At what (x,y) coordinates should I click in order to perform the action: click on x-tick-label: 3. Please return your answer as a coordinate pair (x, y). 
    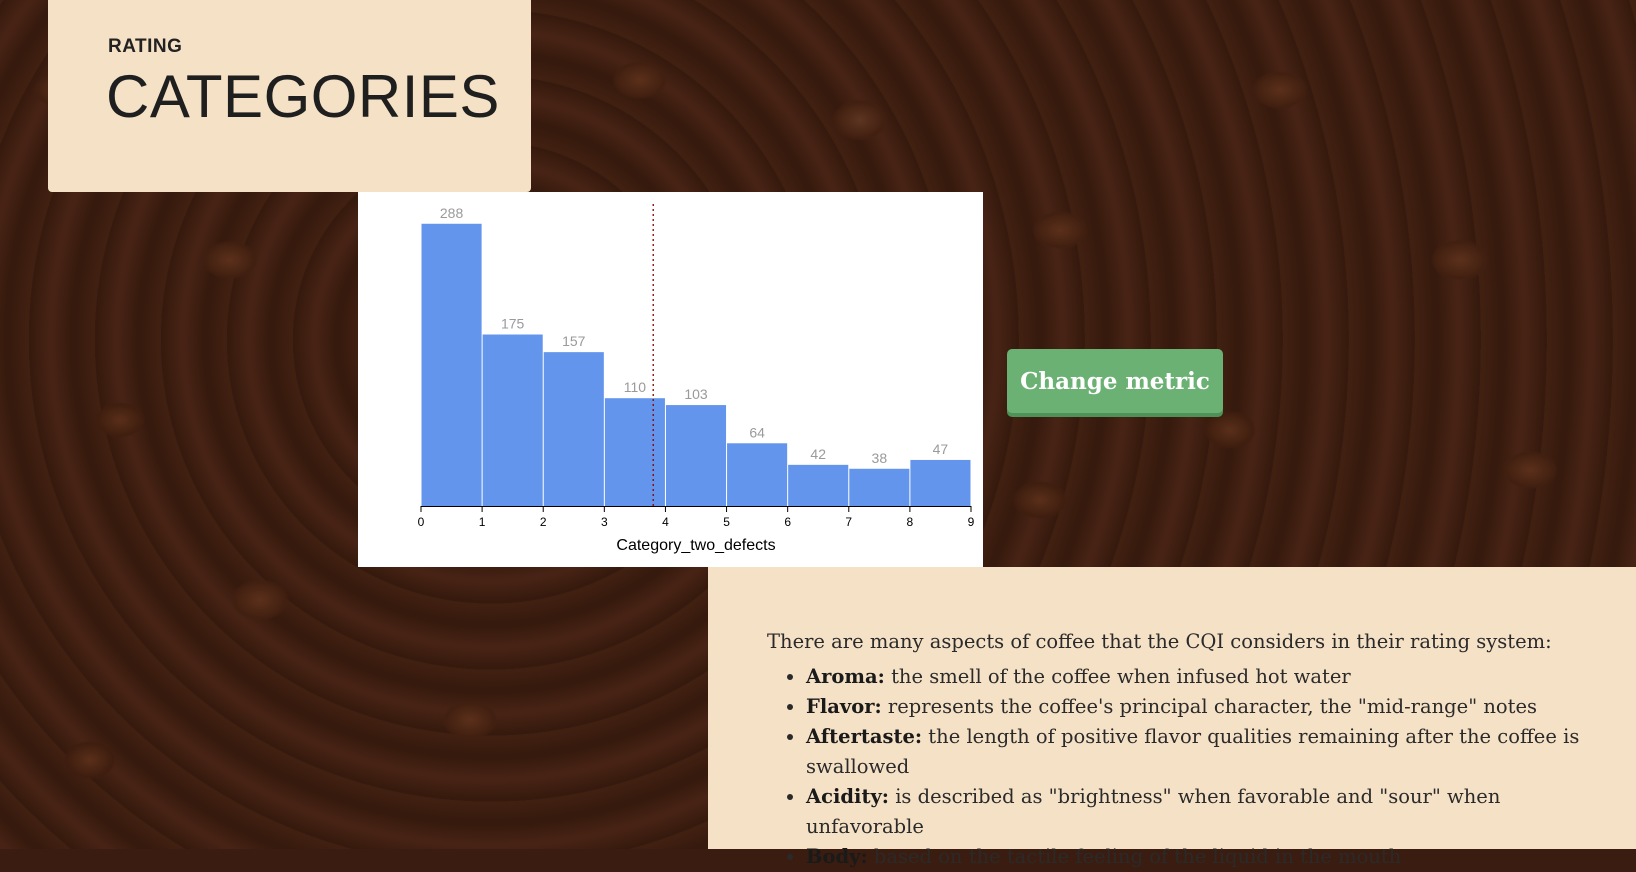
    Looking at the image, I should click on (604, 522).